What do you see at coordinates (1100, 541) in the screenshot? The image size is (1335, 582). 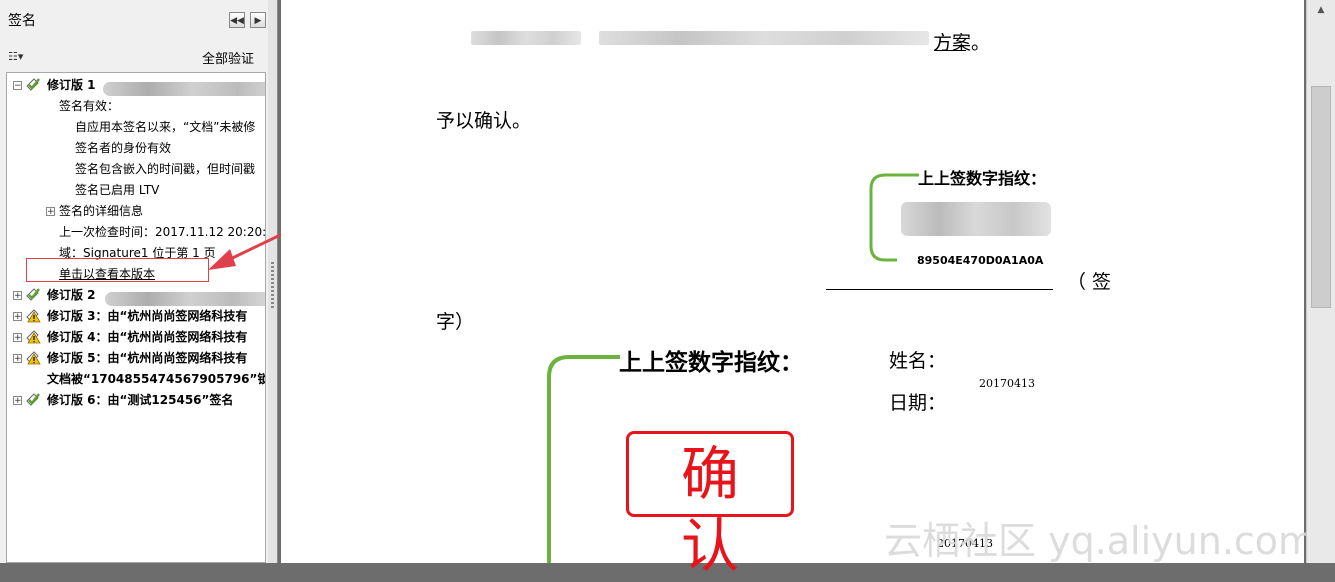 I see `site-watermark: 云栖社区 yq.aliyun.com` at bounding box center [1100, 541].